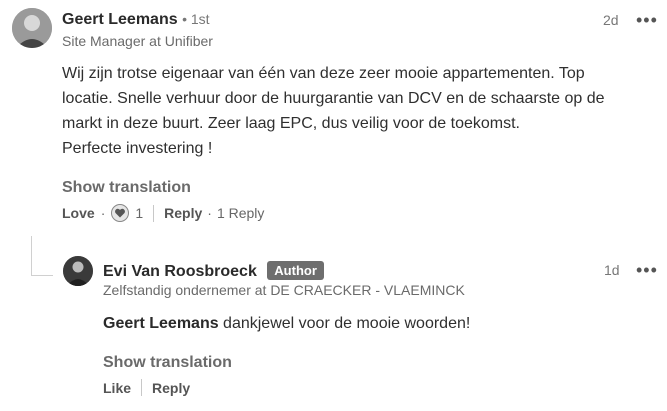  Describe the element at coordinates (180, 271) in the screenshot. I see `author-name: Evi Van Roosbroeck` at that location.